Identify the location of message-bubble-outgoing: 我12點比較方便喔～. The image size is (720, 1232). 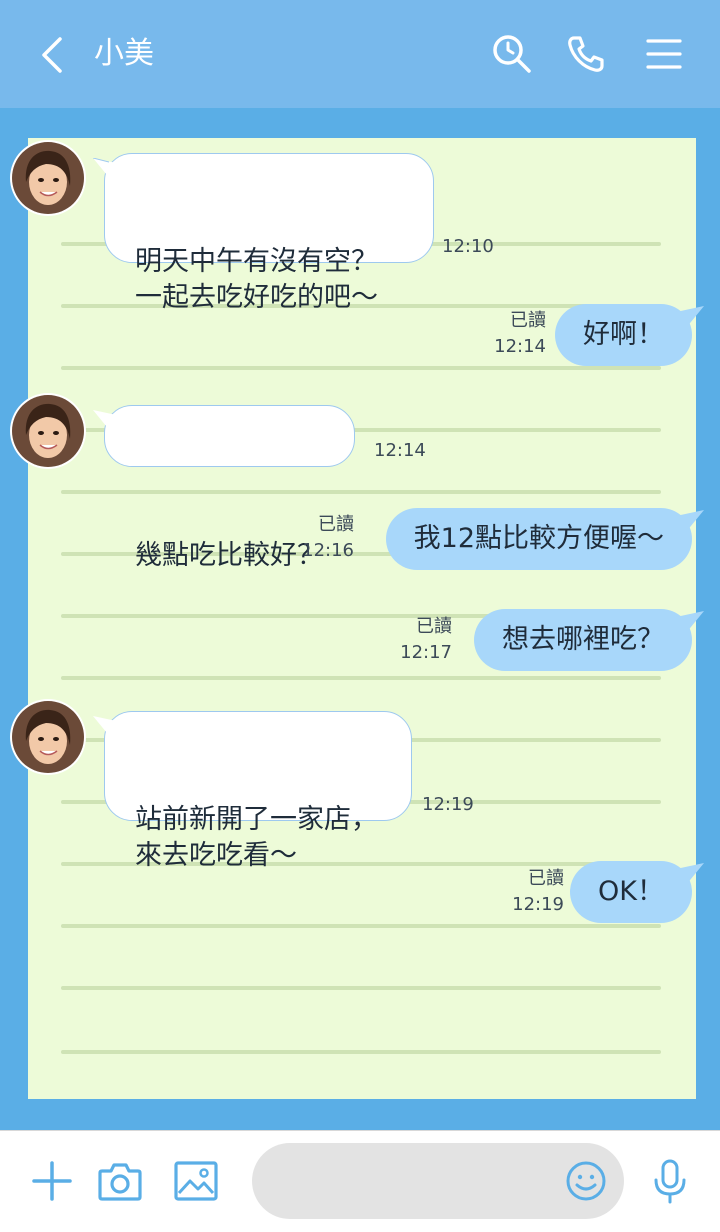
(544, 539).